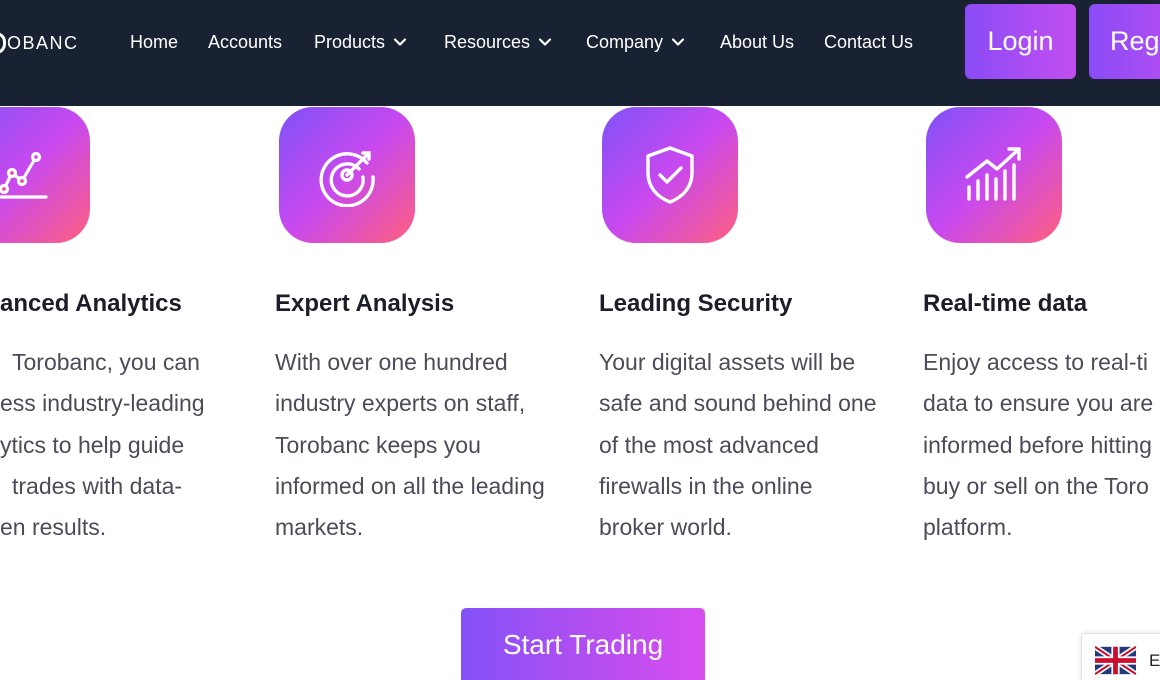 Image resolution: width=1160 pixels, height=680 pixels. I want to click on growth-bars-icon, so click(994, 175).